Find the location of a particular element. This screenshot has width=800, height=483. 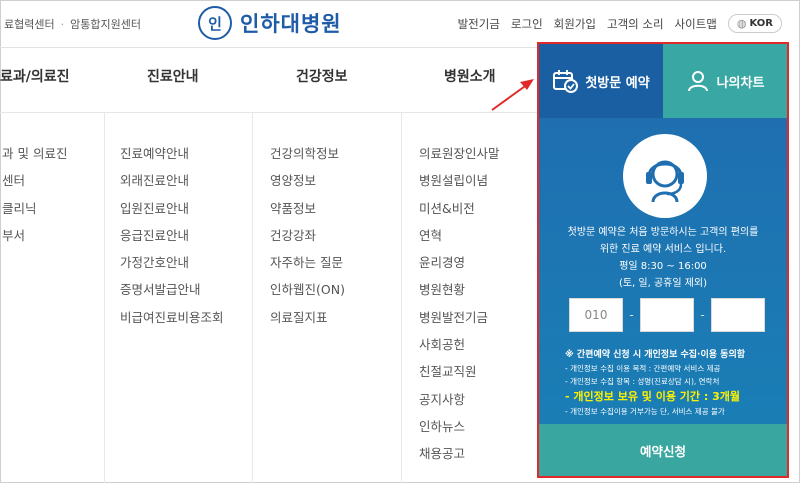

submenu-item: 병원설립이념 is located at coordinates (459, 183).